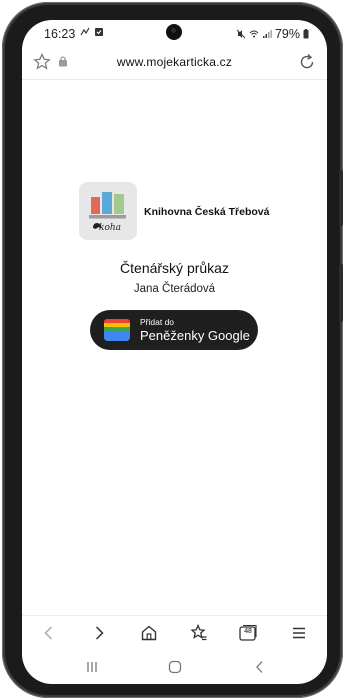 The width and height of the screenshot is (345, 700). What do you see at coordinates (299, 633) in the screenshot?
I see `menu-icon` at bounding box center [299, 633].